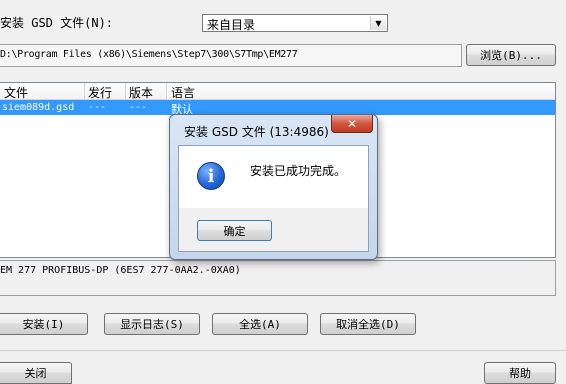 This screenshot has width=566, height=384. Describe the element at coordinates (16, 92) in the screenshot. I see `column-header-file: 文件` at that location.